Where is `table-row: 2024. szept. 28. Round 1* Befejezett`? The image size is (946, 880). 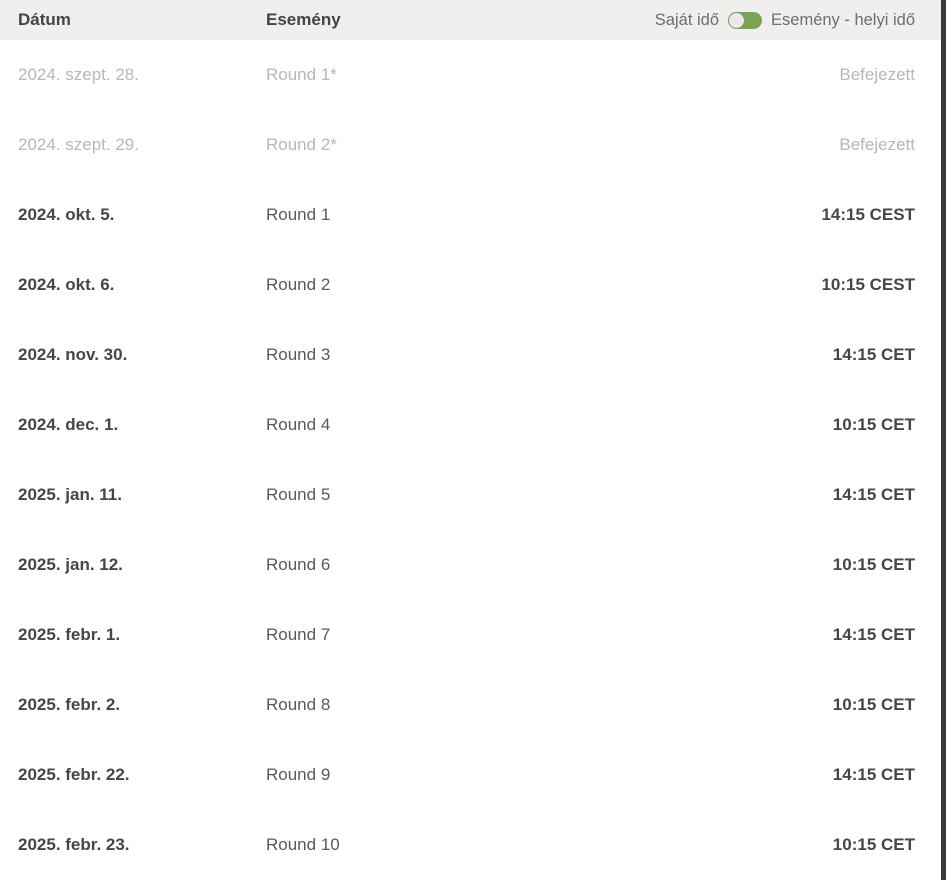 table-row: 2024. szept. 28. Round 1* Befejezett is located at coordinates (470, 75).